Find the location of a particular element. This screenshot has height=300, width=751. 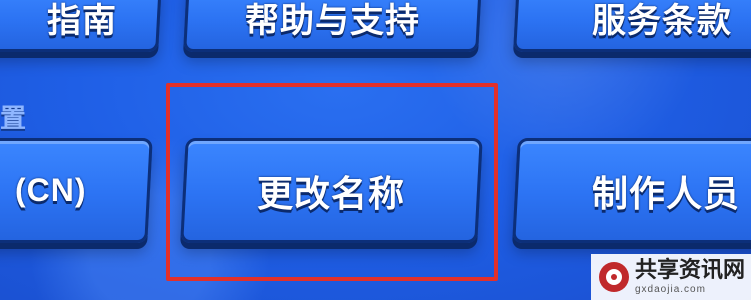

region-button: (CN) is located at coordinates (76, 190).